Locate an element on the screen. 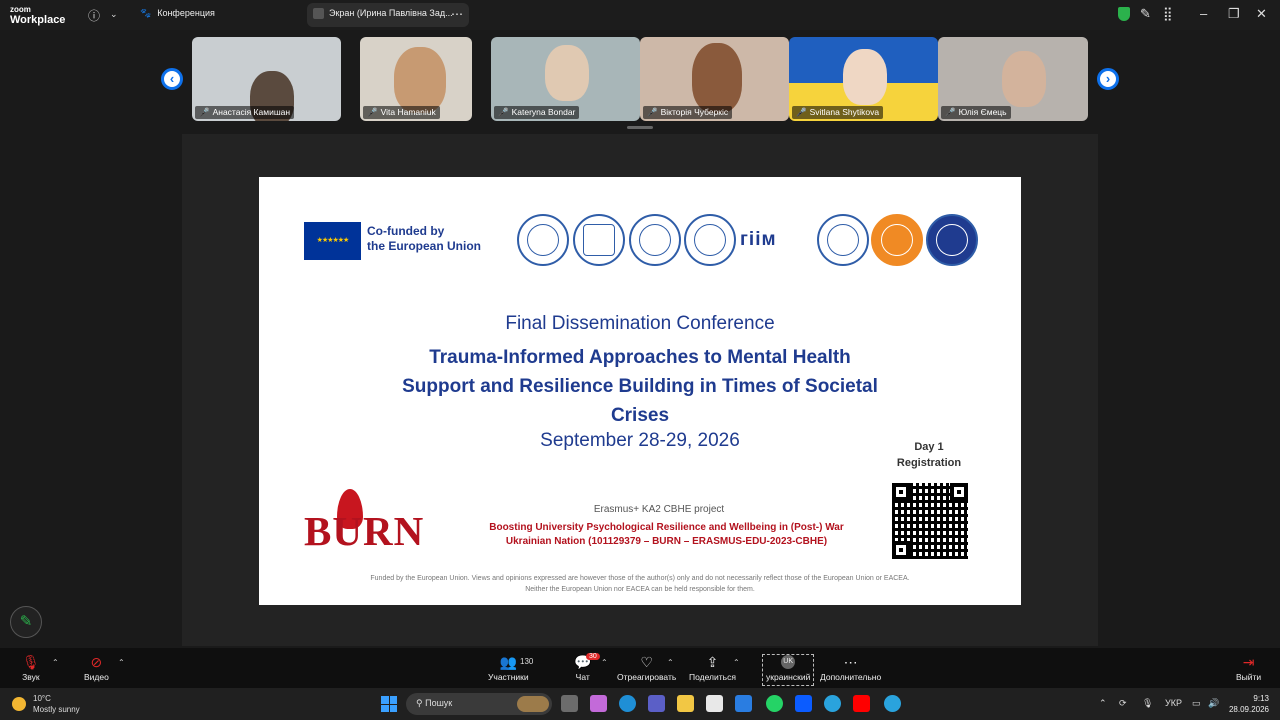  whatsapp-icon is located at coordinates (774, 703).